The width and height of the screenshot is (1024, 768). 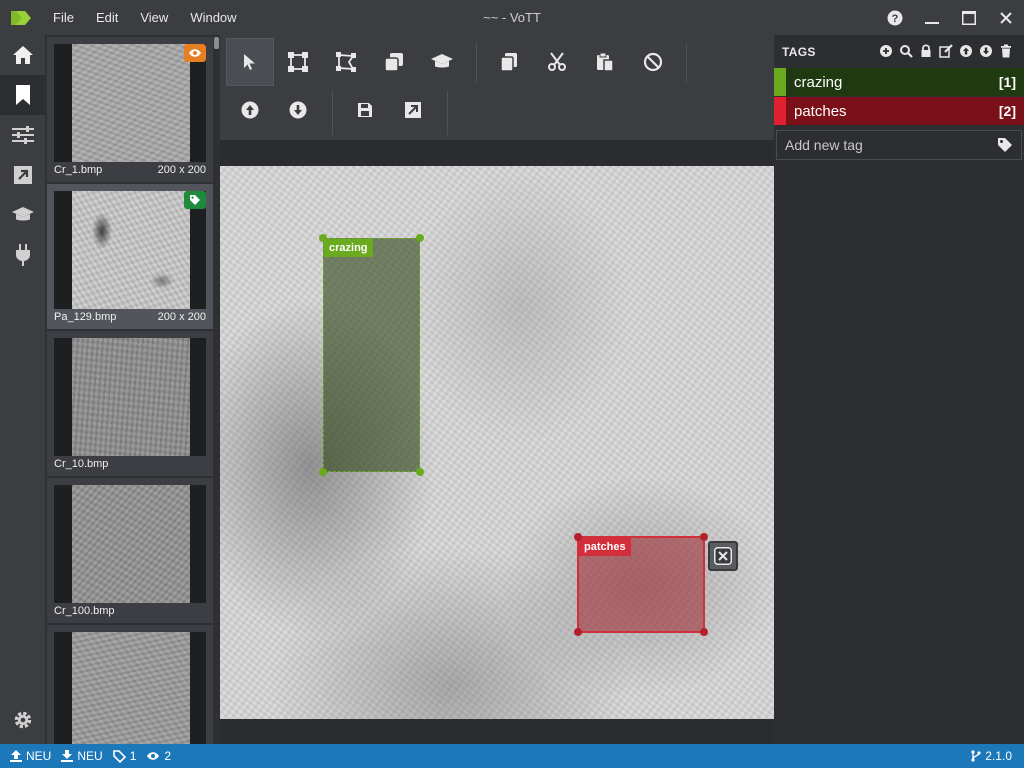 I want to click on paste-icon, so click(x=605, y=62).